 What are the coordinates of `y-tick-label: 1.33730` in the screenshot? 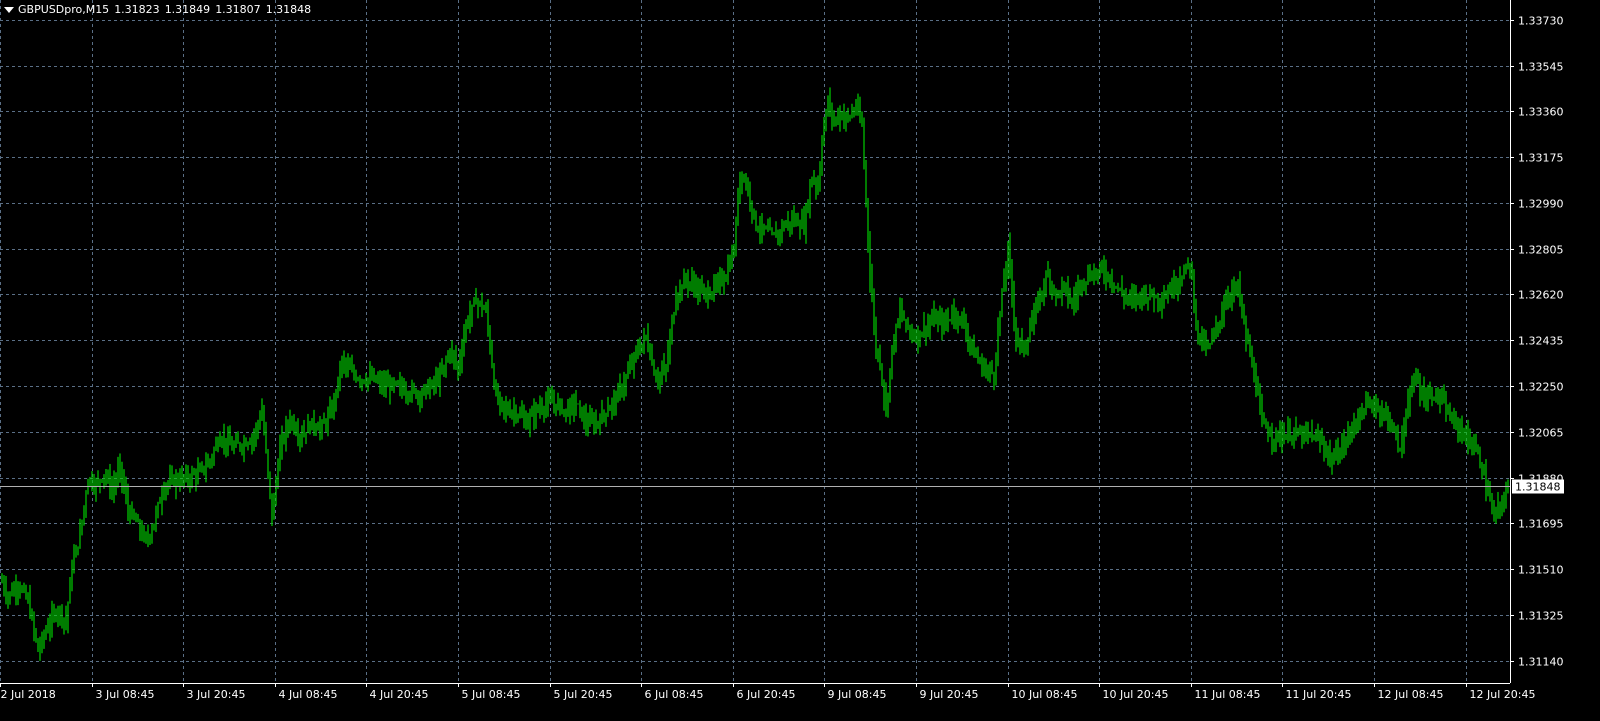 It's located at (1541, 21).